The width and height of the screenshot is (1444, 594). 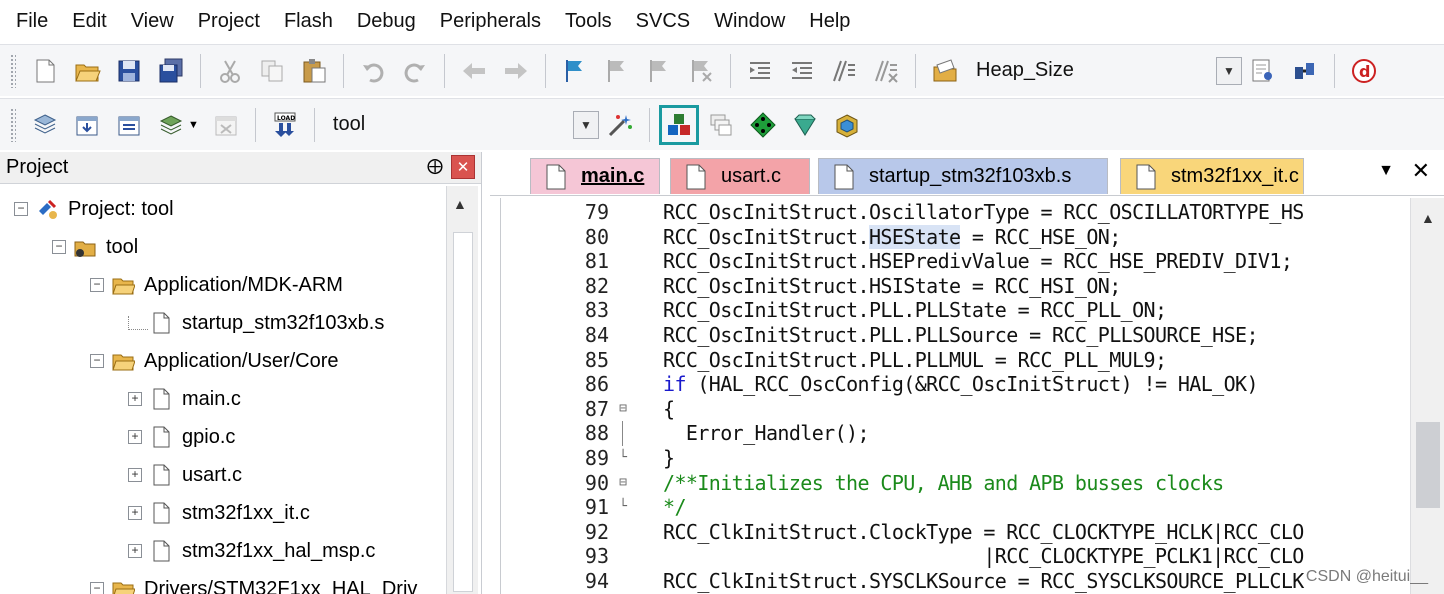 What do you see at coordinates (474, 71) in the screenshot?
I see `navigate-back-button` at bounding box center [474, 71].